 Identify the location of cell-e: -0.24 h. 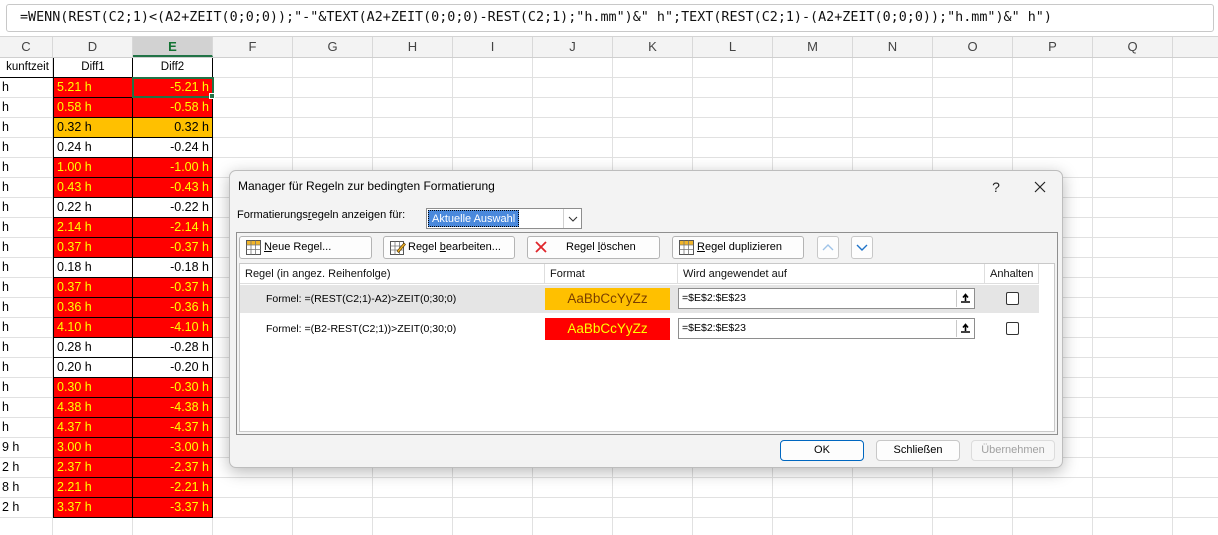
(173, 148).